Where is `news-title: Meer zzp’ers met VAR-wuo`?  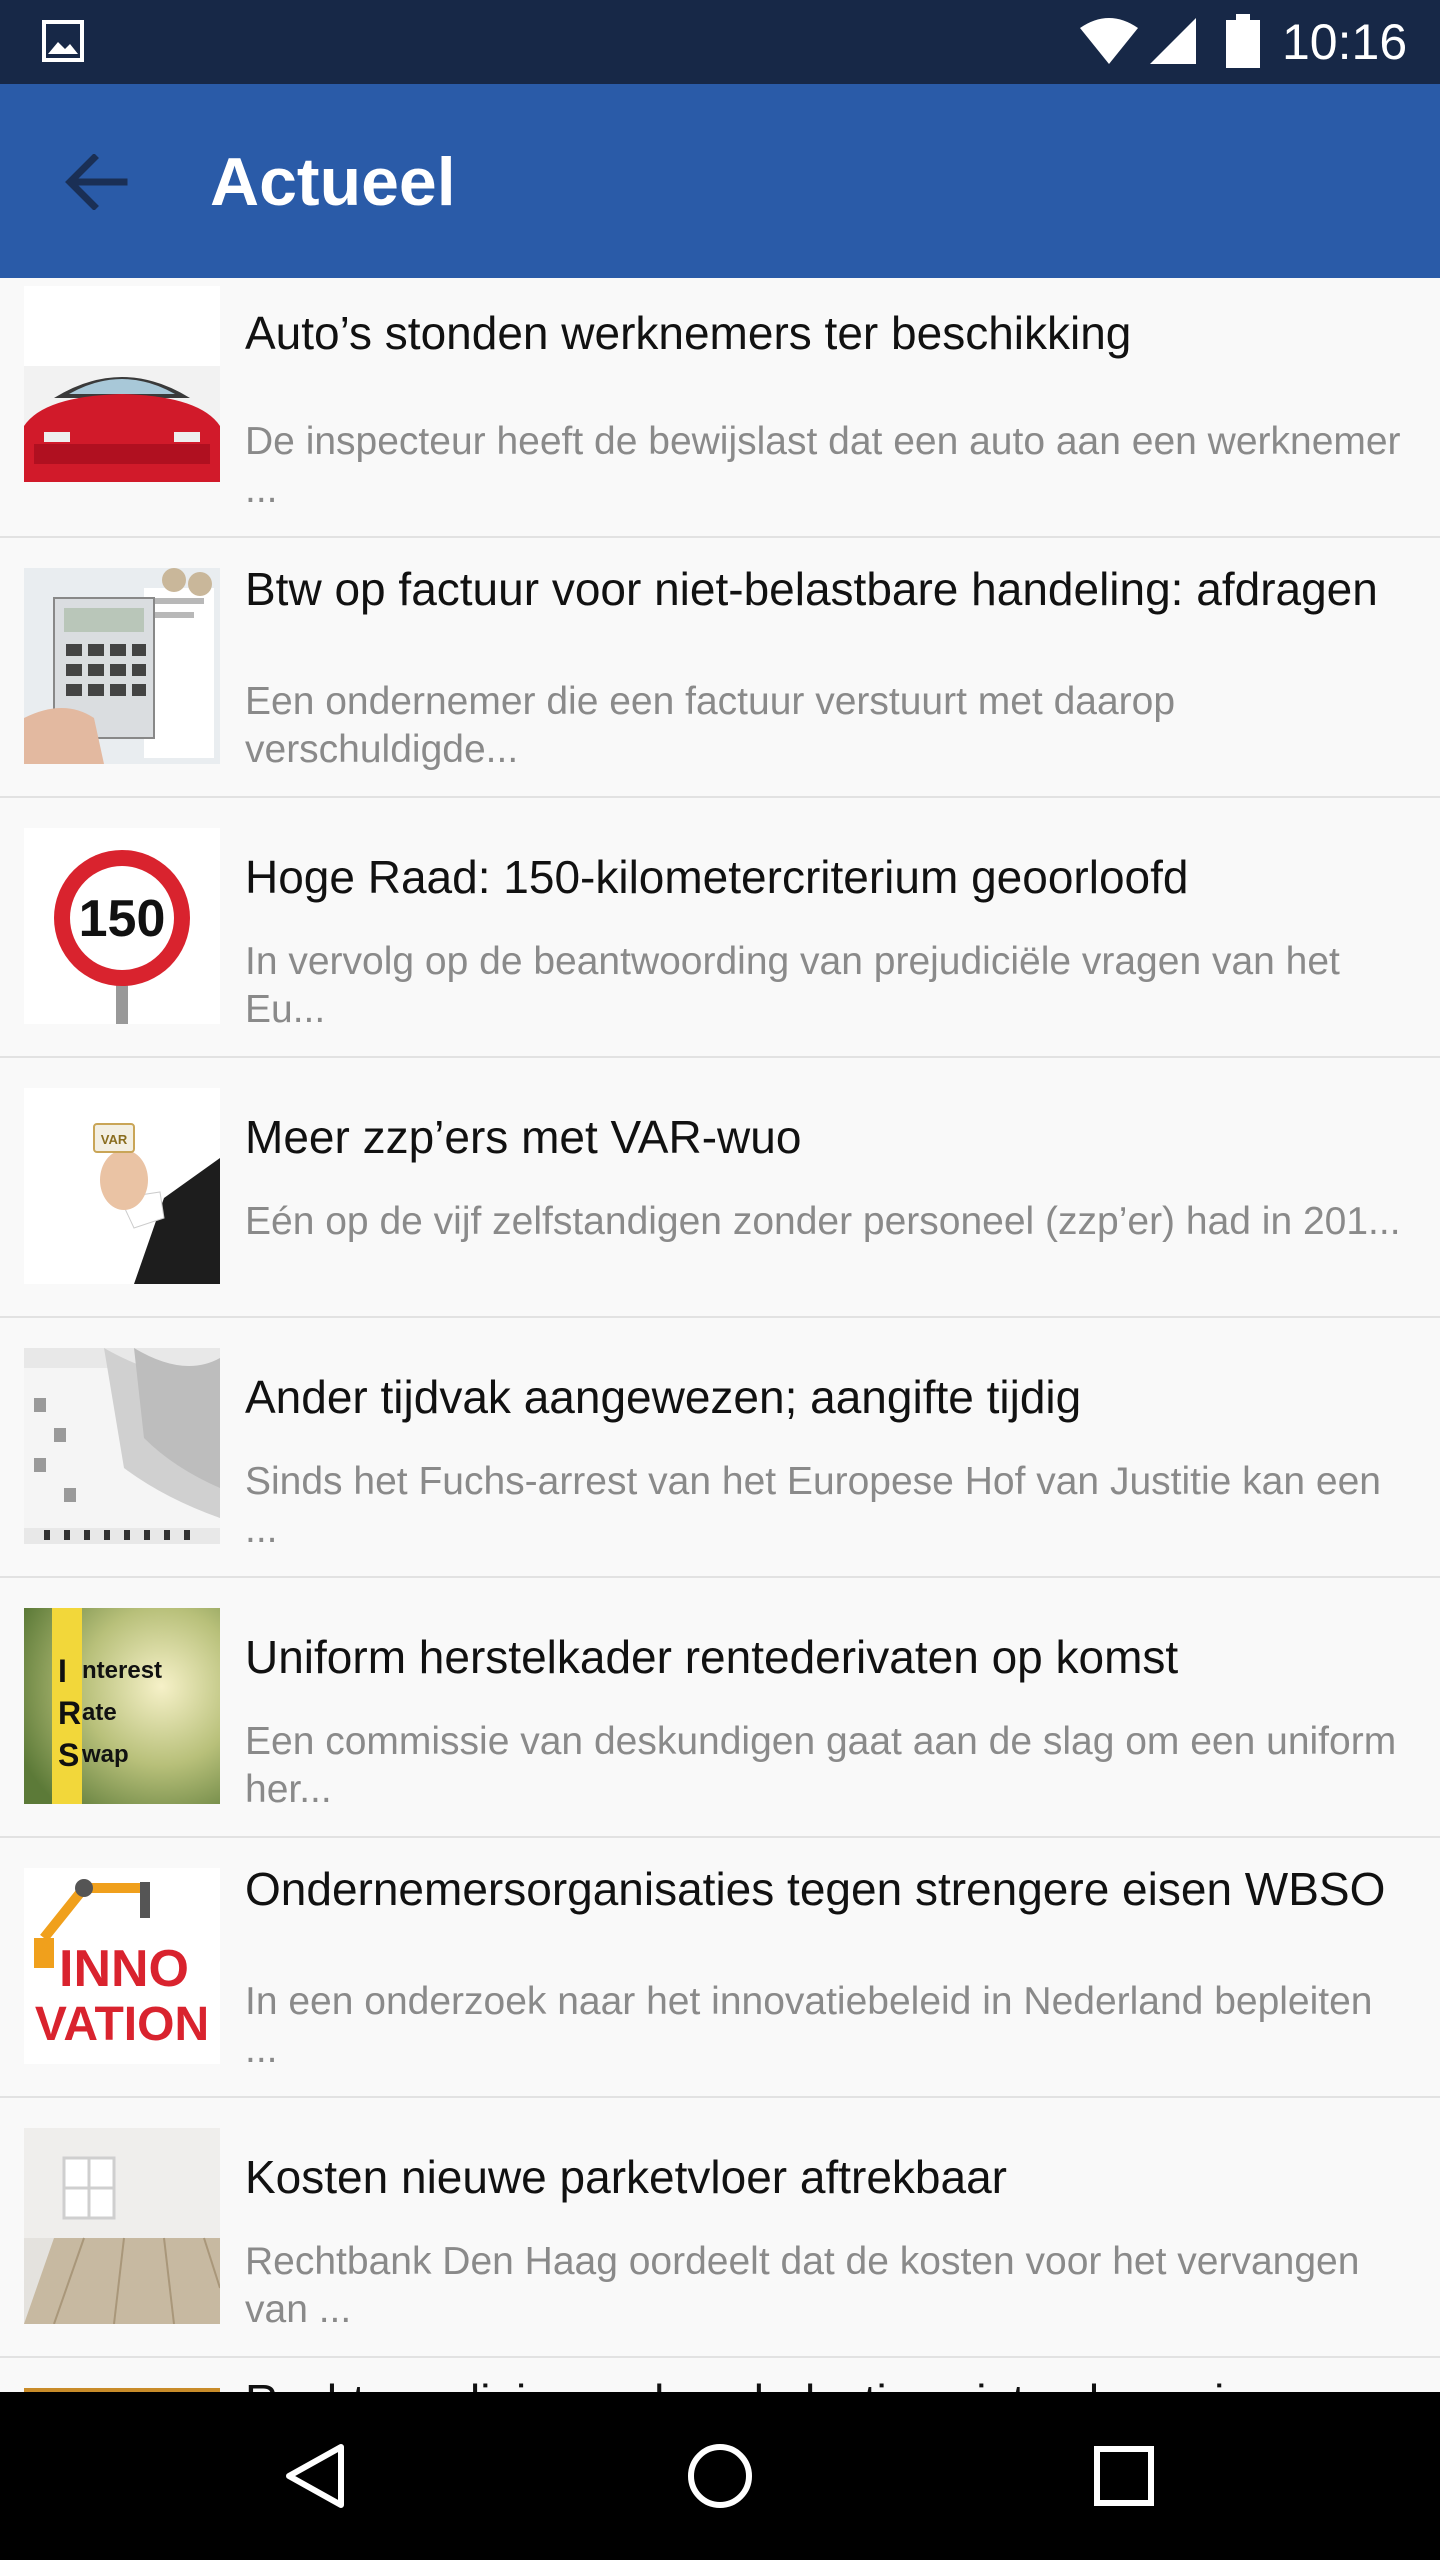
news-title: Meer zzp’ers met VAR-wuo is located at coordinates (523, 1137).